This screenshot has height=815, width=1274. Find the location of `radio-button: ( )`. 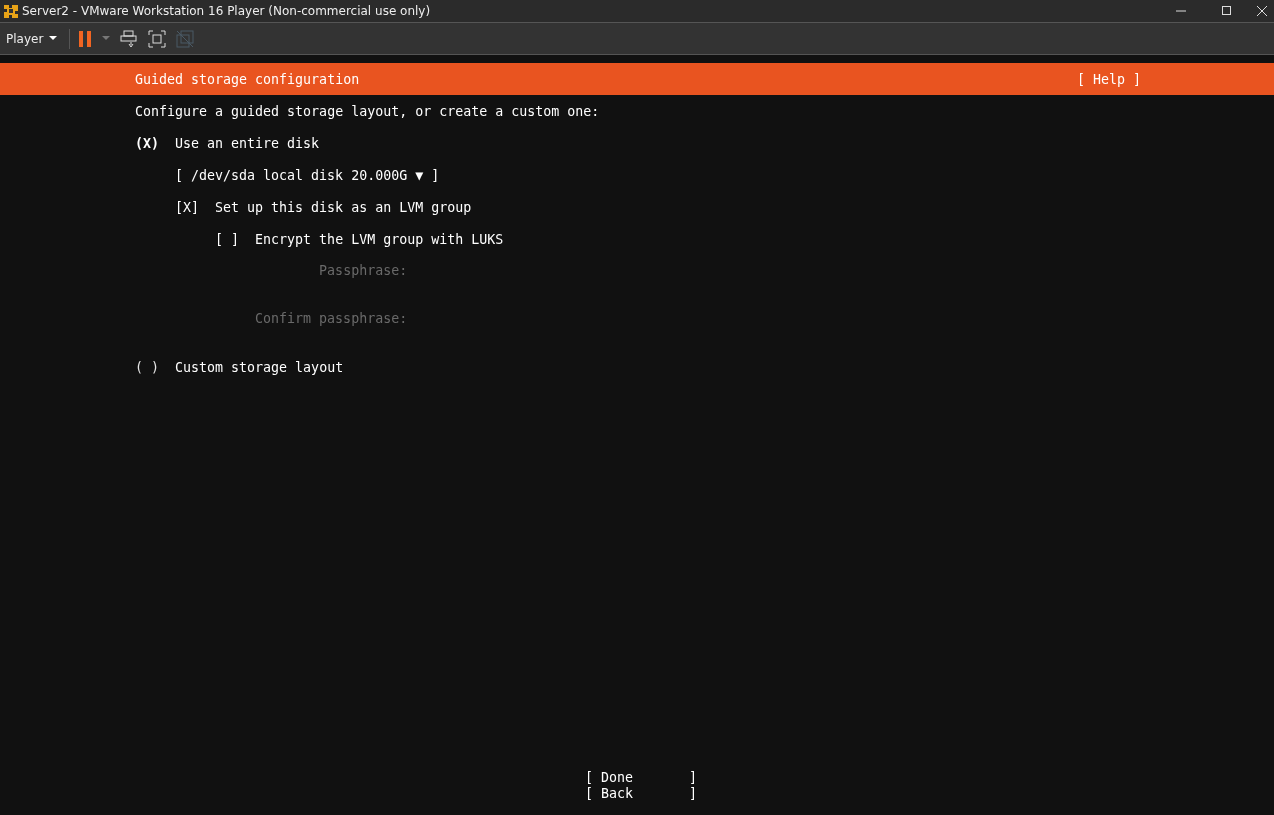

radio-button: ( ) is located at coordinates (147, 367).